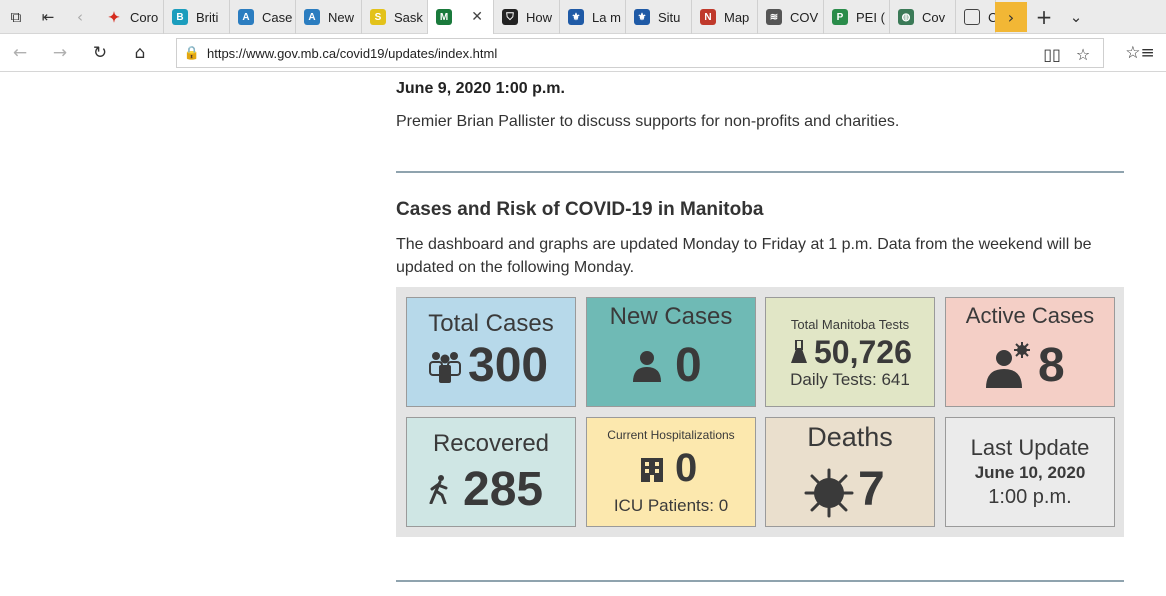 Image resolution: width=1166 pixels, height=596 pixels. I want to click on tab-label: New, so click(341, 17).